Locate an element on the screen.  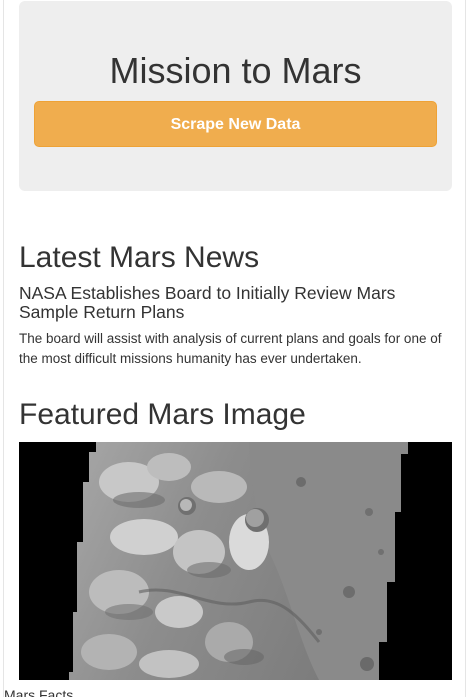
scrape-new-data-button: Scrape New Data is located at coordinates (235, 124).